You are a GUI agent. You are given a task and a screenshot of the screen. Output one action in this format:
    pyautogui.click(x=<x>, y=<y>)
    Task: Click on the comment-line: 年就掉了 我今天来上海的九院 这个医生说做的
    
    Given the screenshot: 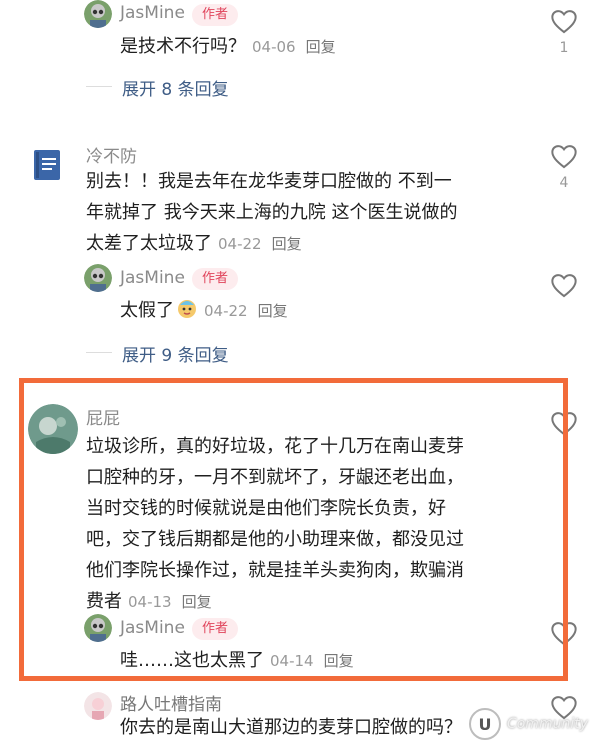 What is the action you would take?
    pyautogui.click(x=272, y=212)
    